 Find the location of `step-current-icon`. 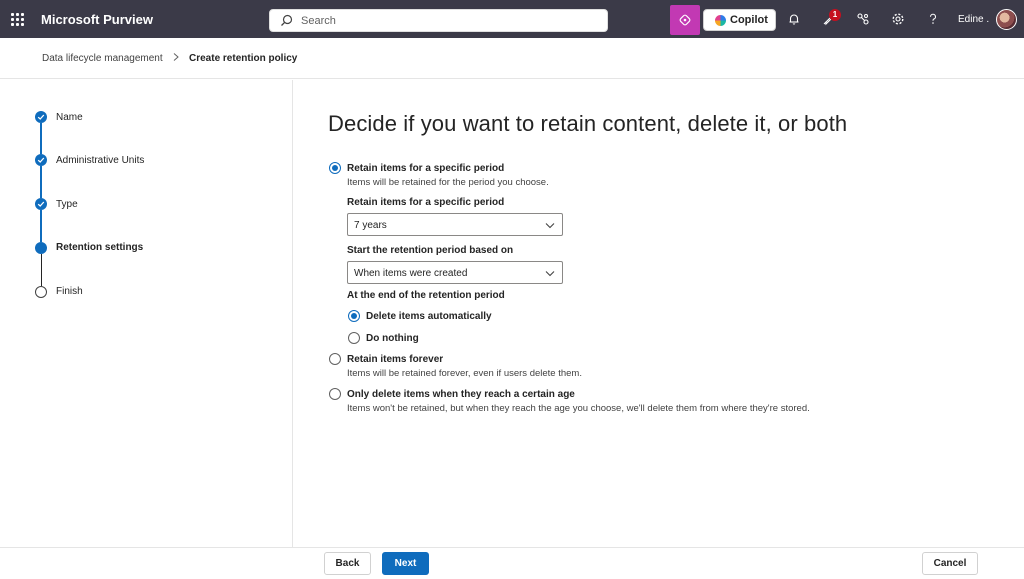

step-current-icon is located at coordinates (41, 248).